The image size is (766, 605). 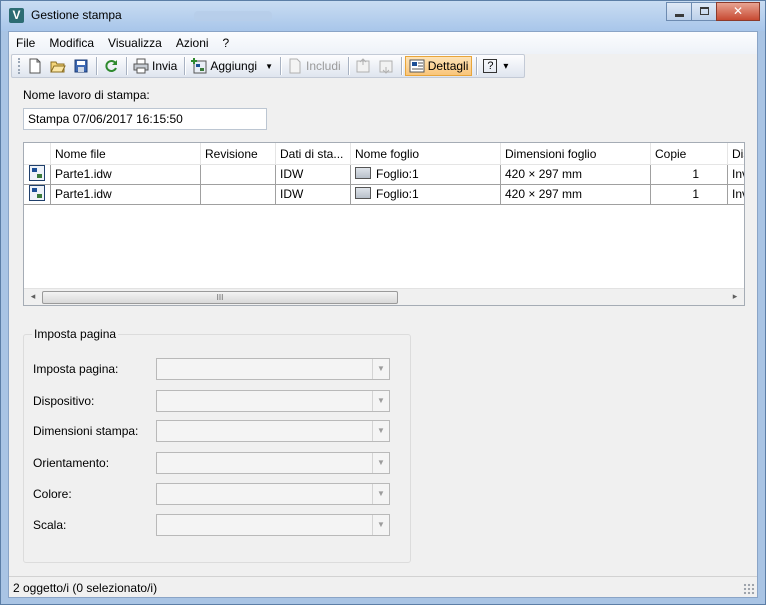 I want to click on maximize-icon, so click(x=704, y=11).